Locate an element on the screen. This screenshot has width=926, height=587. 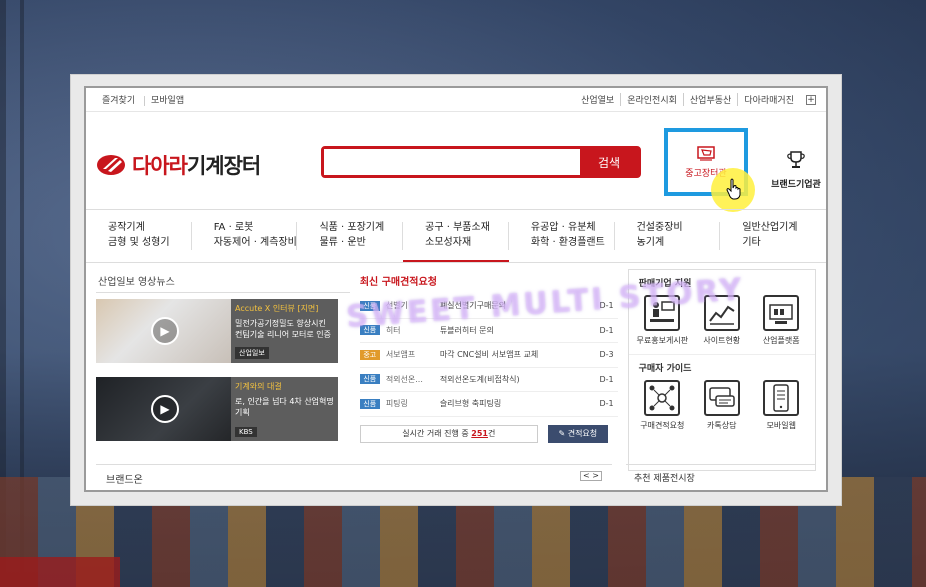
news-source: 산업일보 is located at coordinates (252, 353).